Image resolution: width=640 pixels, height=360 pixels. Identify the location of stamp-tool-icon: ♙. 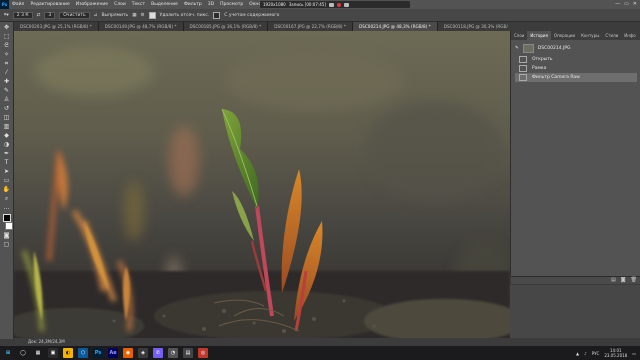
(7, 100).